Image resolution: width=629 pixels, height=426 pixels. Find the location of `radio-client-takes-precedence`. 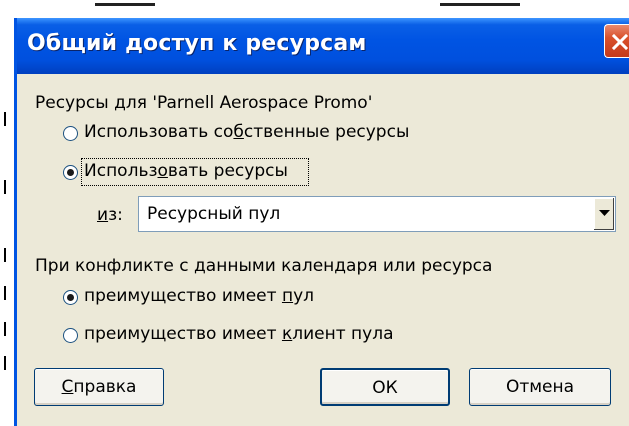

radio-client-takes-precedence is located at coordinates (70, 335).